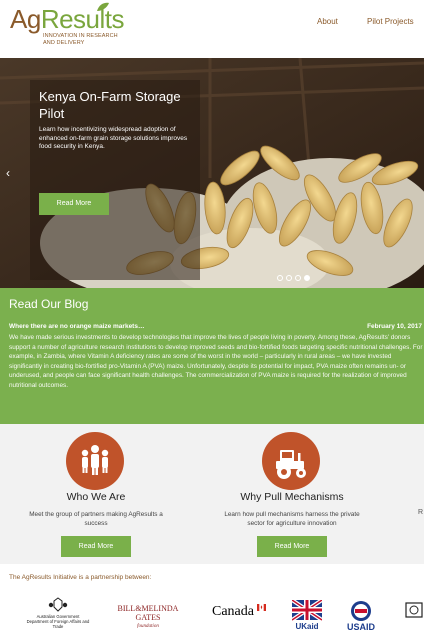  What do you see at coordinates (148, 626) in the screenshot?
I see `gates-logo-sub: foundation` at bounding box center [148, 626].